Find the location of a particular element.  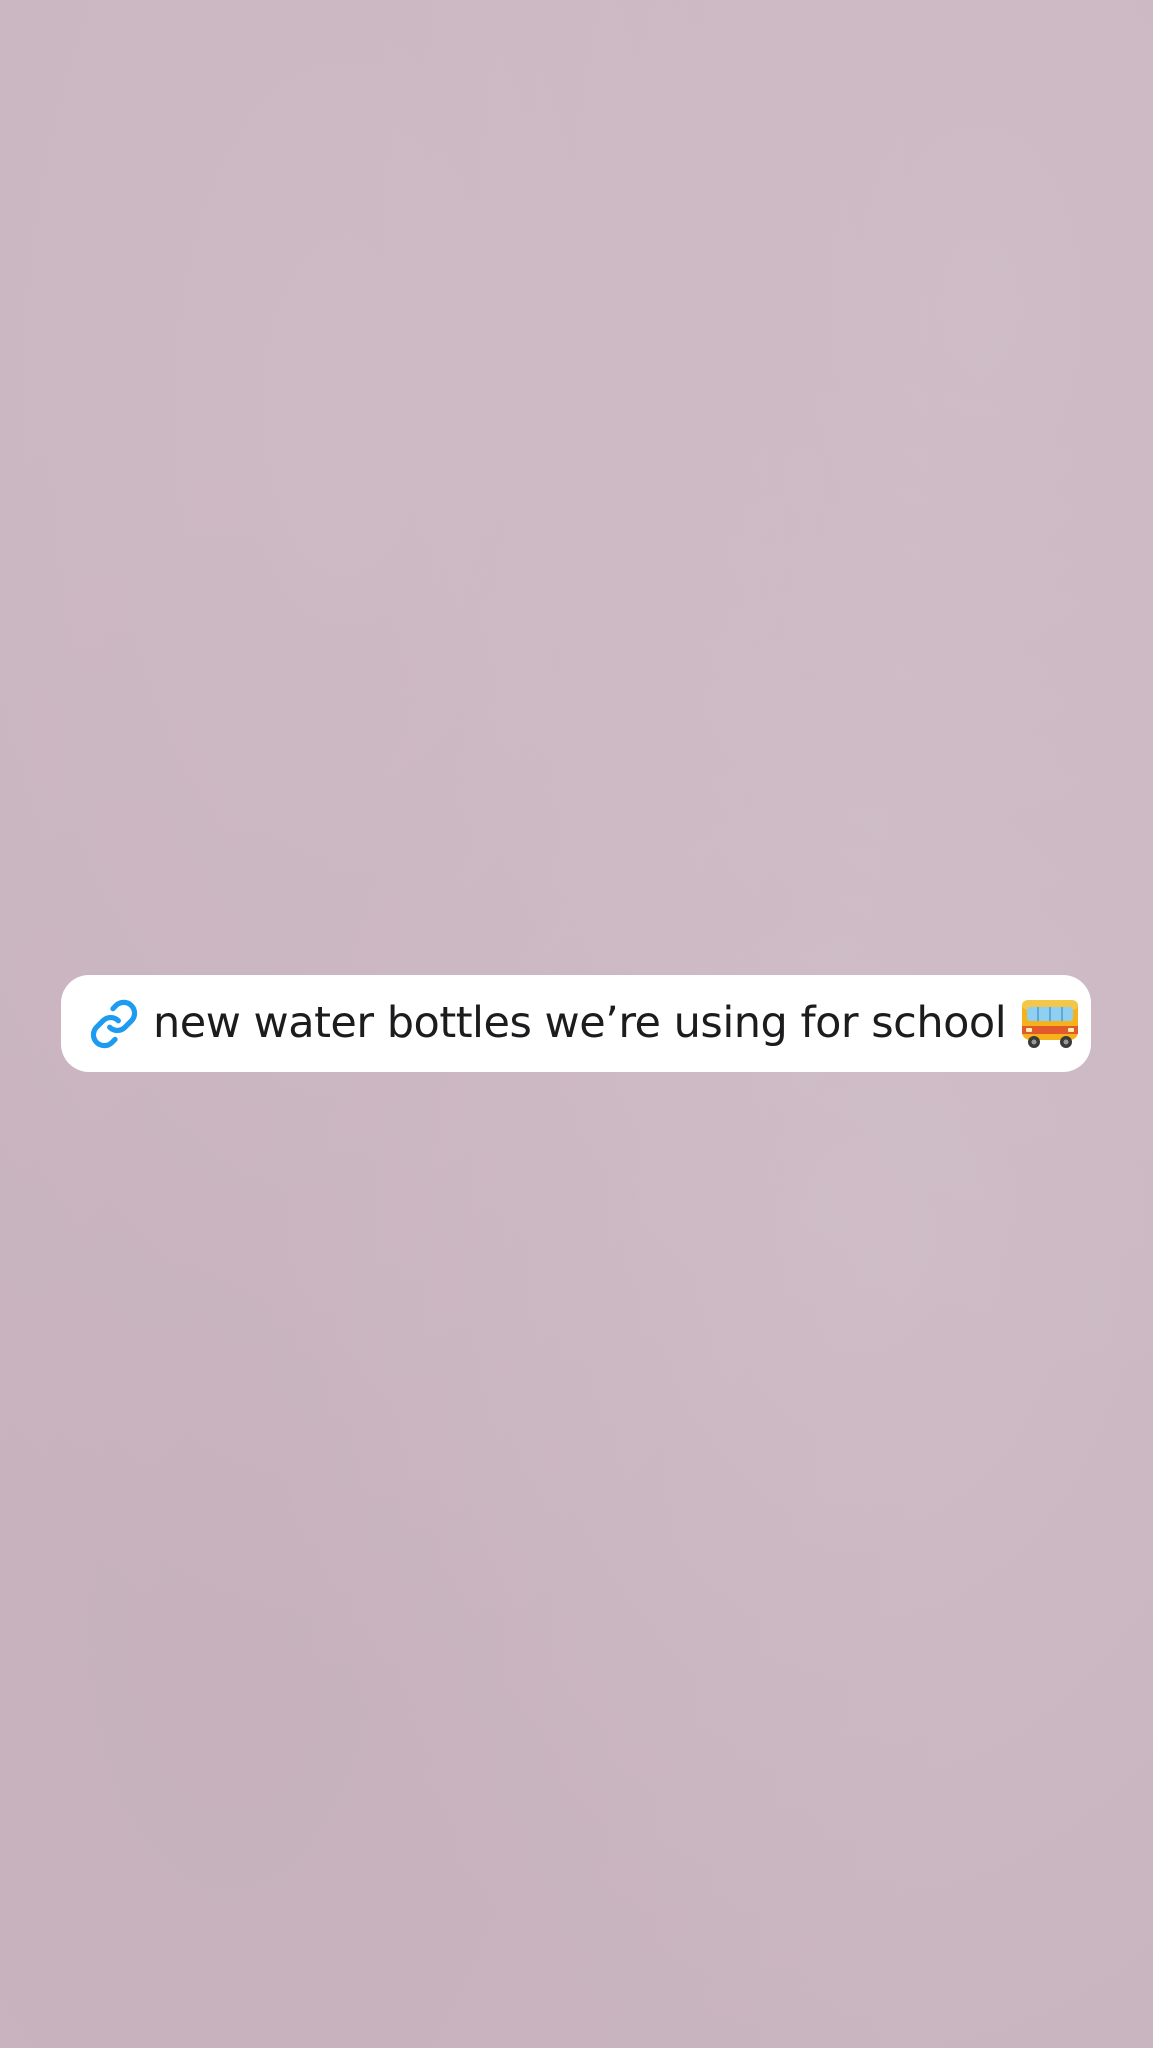

link-sticker-label: new water bottles we’re using for school is located at coordinates (580, 1023).